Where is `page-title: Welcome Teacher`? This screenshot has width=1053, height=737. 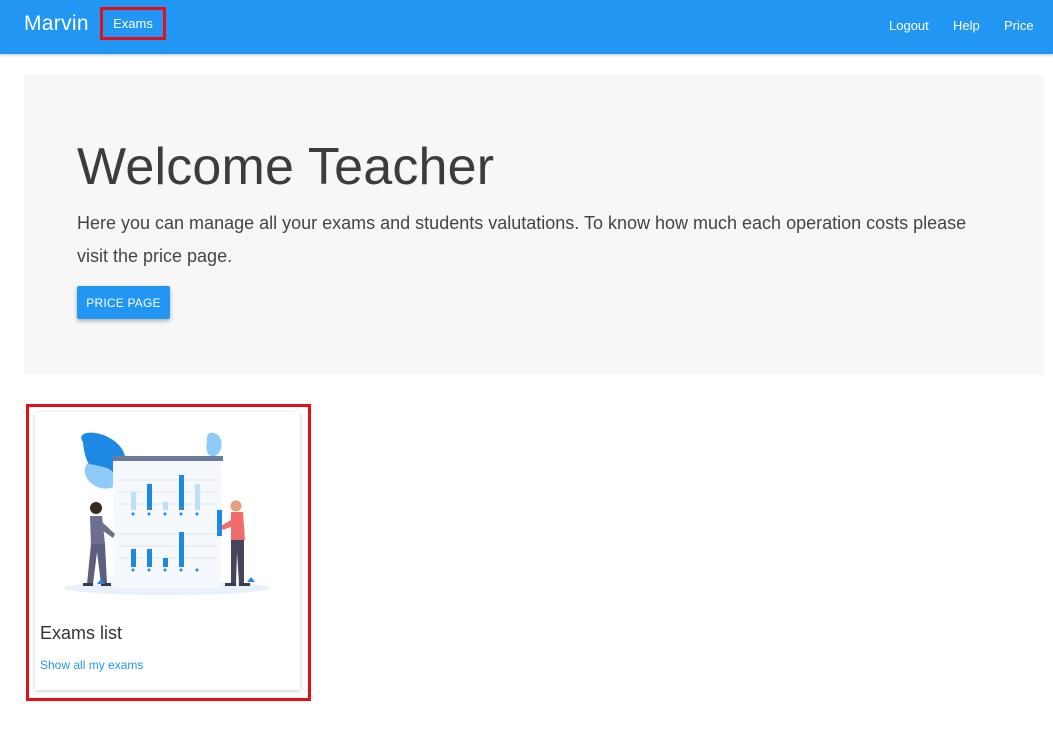 page-title: Welcome Teacher is located at coordinates (286, 167).